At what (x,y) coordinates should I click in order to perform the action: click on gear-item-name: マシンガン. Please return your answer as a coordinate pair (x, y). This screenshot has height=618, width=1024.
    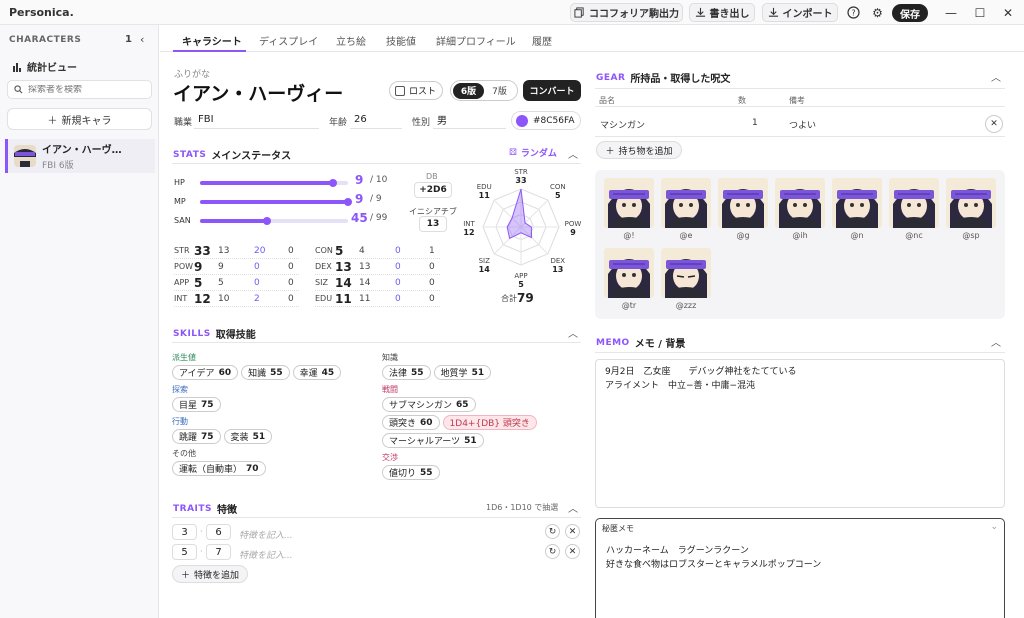
    Looking at the image, I should click on (622, 124).